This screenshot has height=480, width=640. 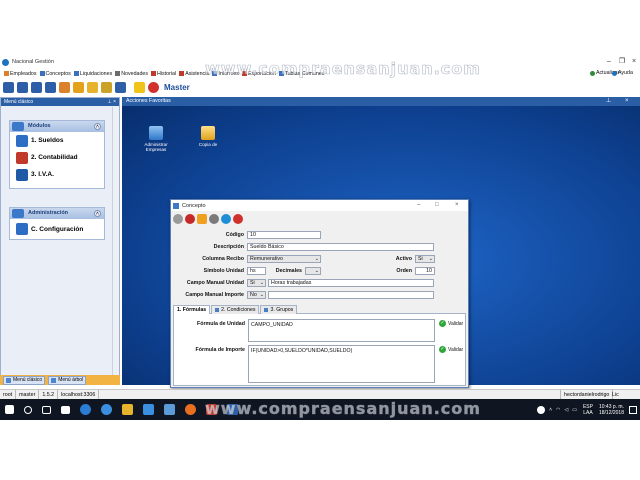 What do you see at coordinates (22, 174) in the screenshot?
I see `percent-icon` at bounding box center [22, 174].